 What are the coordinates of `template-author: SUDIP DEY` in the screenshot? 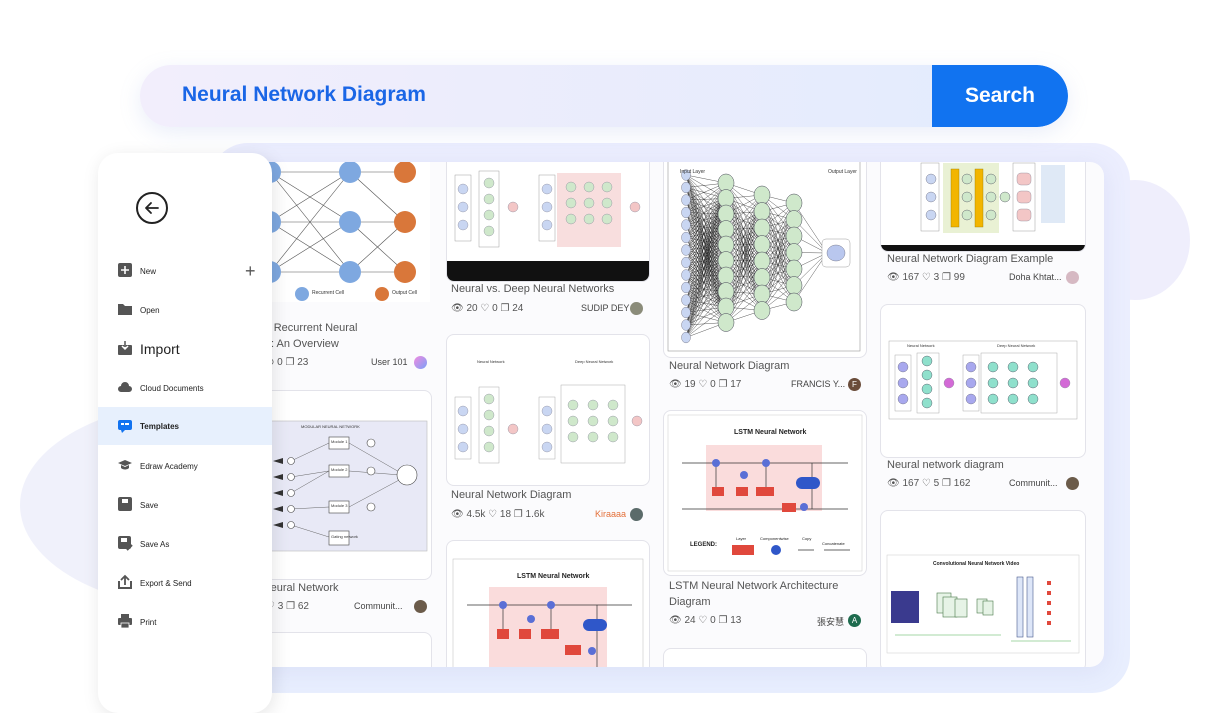 It's located at (605, 308).